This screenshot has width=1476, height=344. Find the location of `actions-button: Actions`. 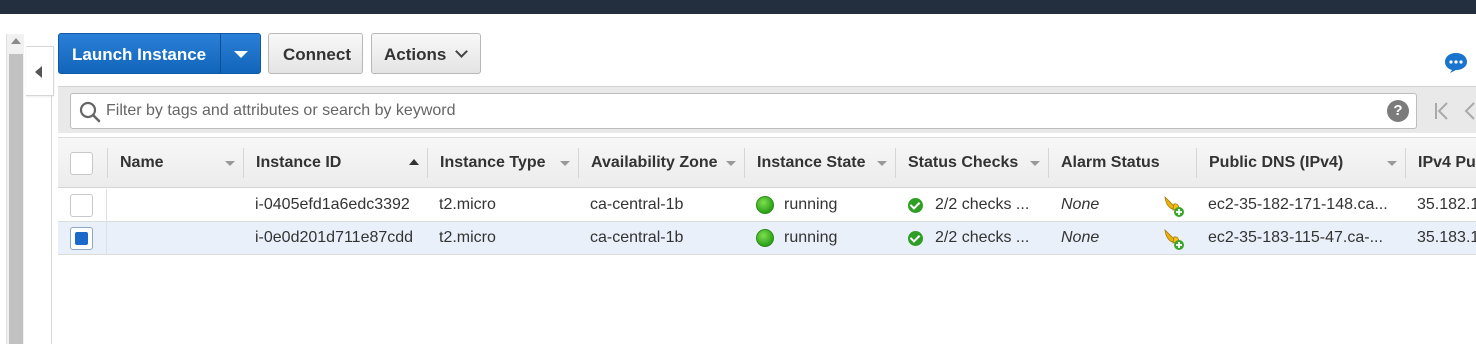

actions-button: Actions is located at coordinates (426, 53).